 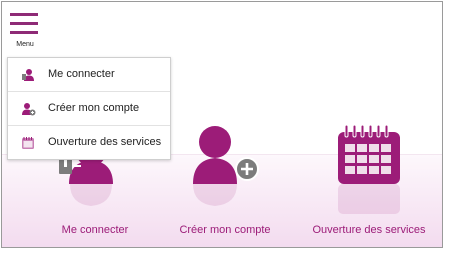 What do you see at coordinates (25, 44) in the screenshot?
I see `menu-label: Menu` at bounding box center [25, 44].